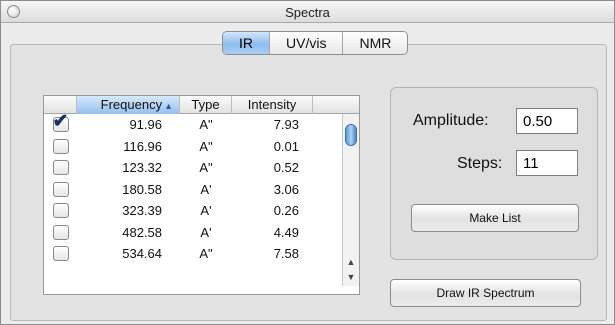 The width and height of the screenshot is (615, 325). What do you see at coordinates (350, 200) in the screenshot?
I see `table-scrollbar: ▲ ▼` at bounding box center [350, 200].